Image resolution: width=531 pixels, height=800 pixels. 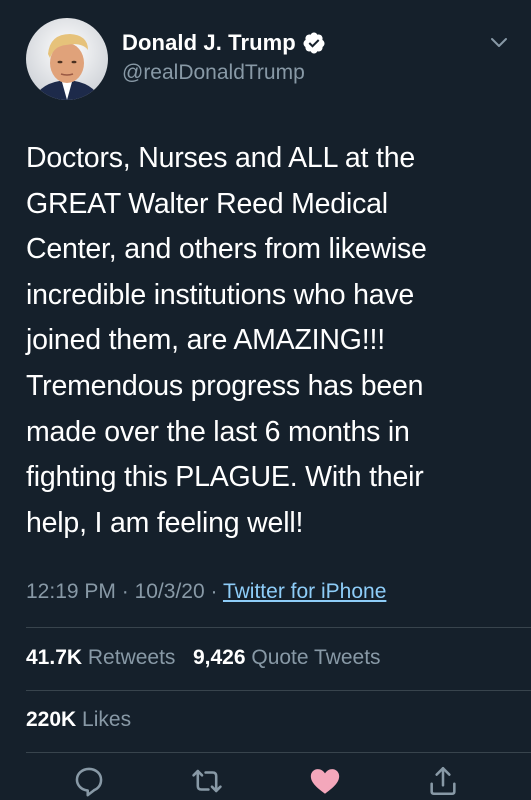 What do you see at coordinates (316, 657) in the screenshot?
I see `quotes-label: Quote Tweets` at bounding box center [316, 657].